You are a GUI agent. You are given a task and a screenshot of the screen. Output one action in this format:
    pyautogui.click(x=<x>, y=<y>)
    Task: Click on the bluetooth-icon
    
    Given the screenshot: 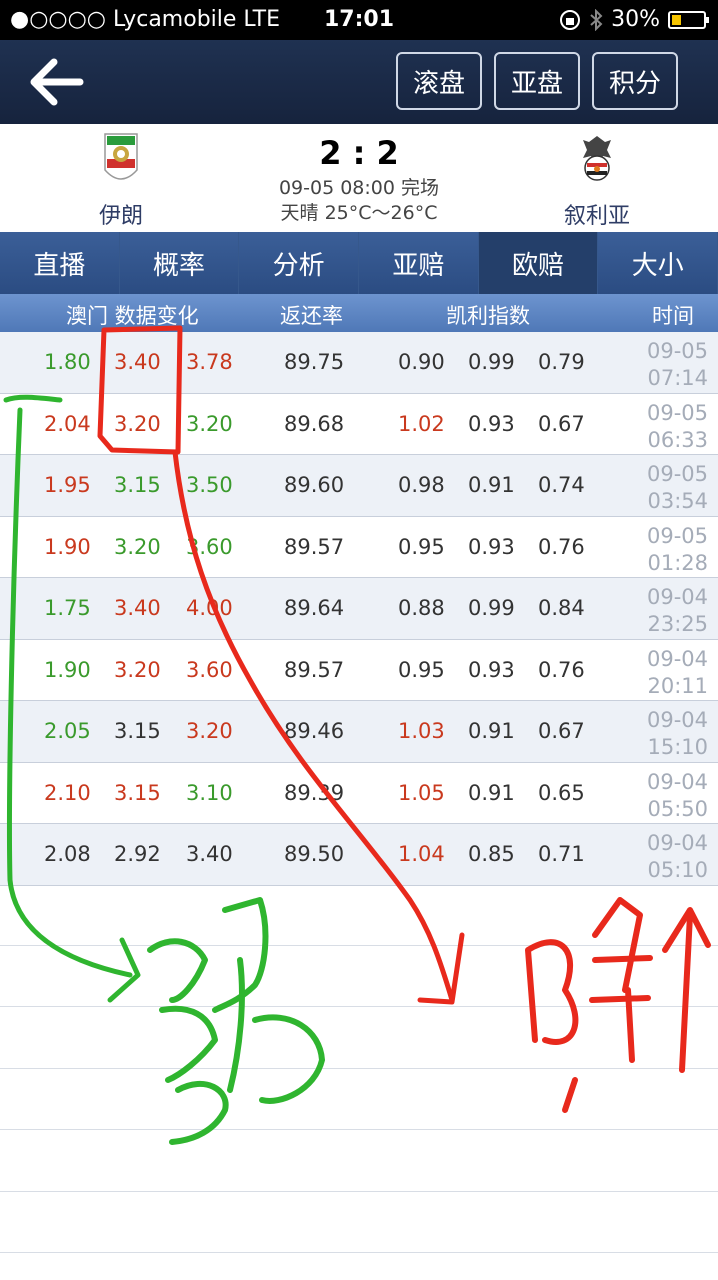 What is the action you would take?
    pyautogui.click(x=596, y=19)
    